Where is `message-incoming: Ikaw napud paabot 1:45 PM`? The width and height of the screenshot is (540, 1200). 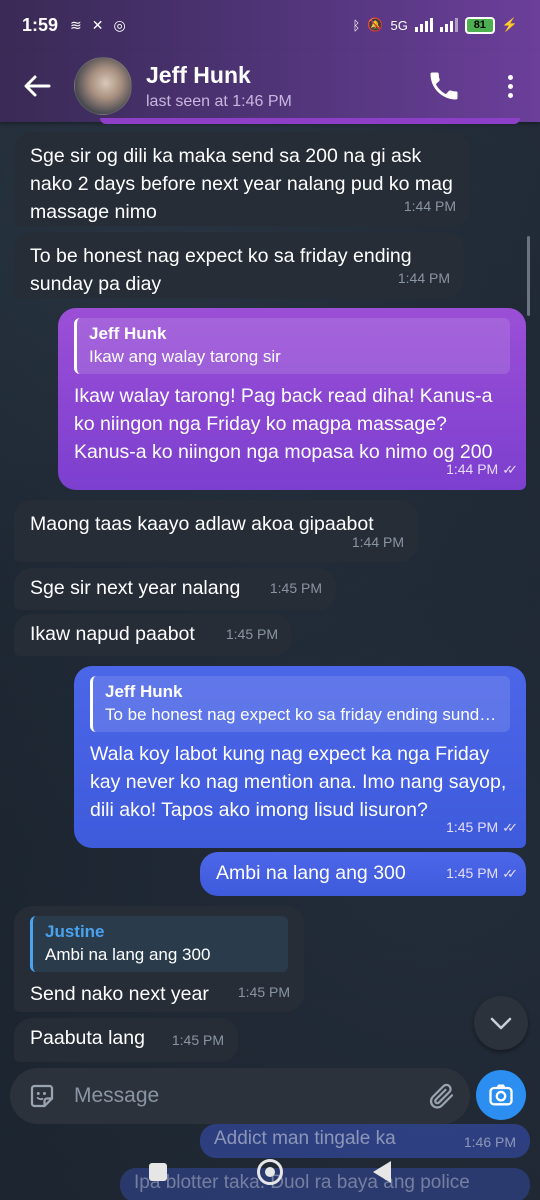
message-incoming: Ikaw napud paabot 1:45 PM is located at coordinates (153, 635).